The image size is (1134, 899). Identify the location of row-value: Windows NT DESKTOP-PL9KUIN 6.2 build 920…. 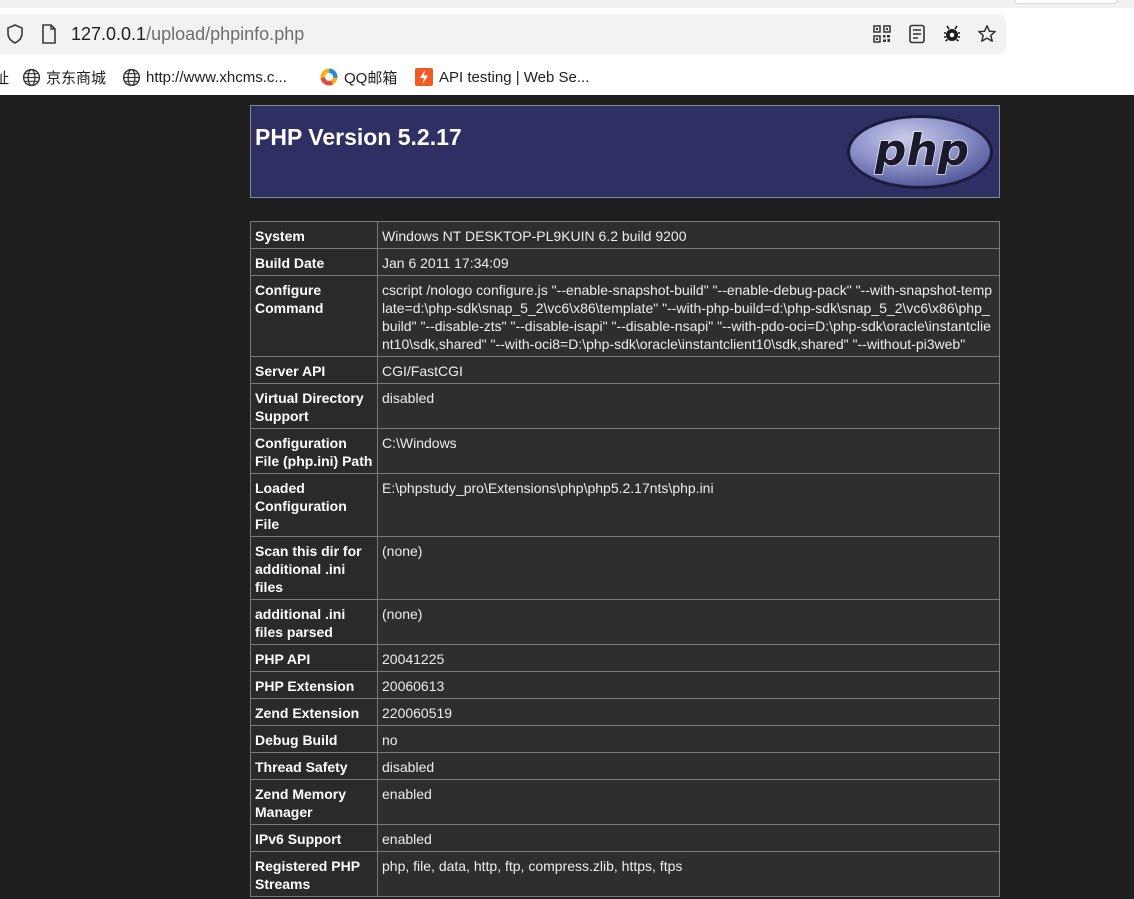
(688, 235).